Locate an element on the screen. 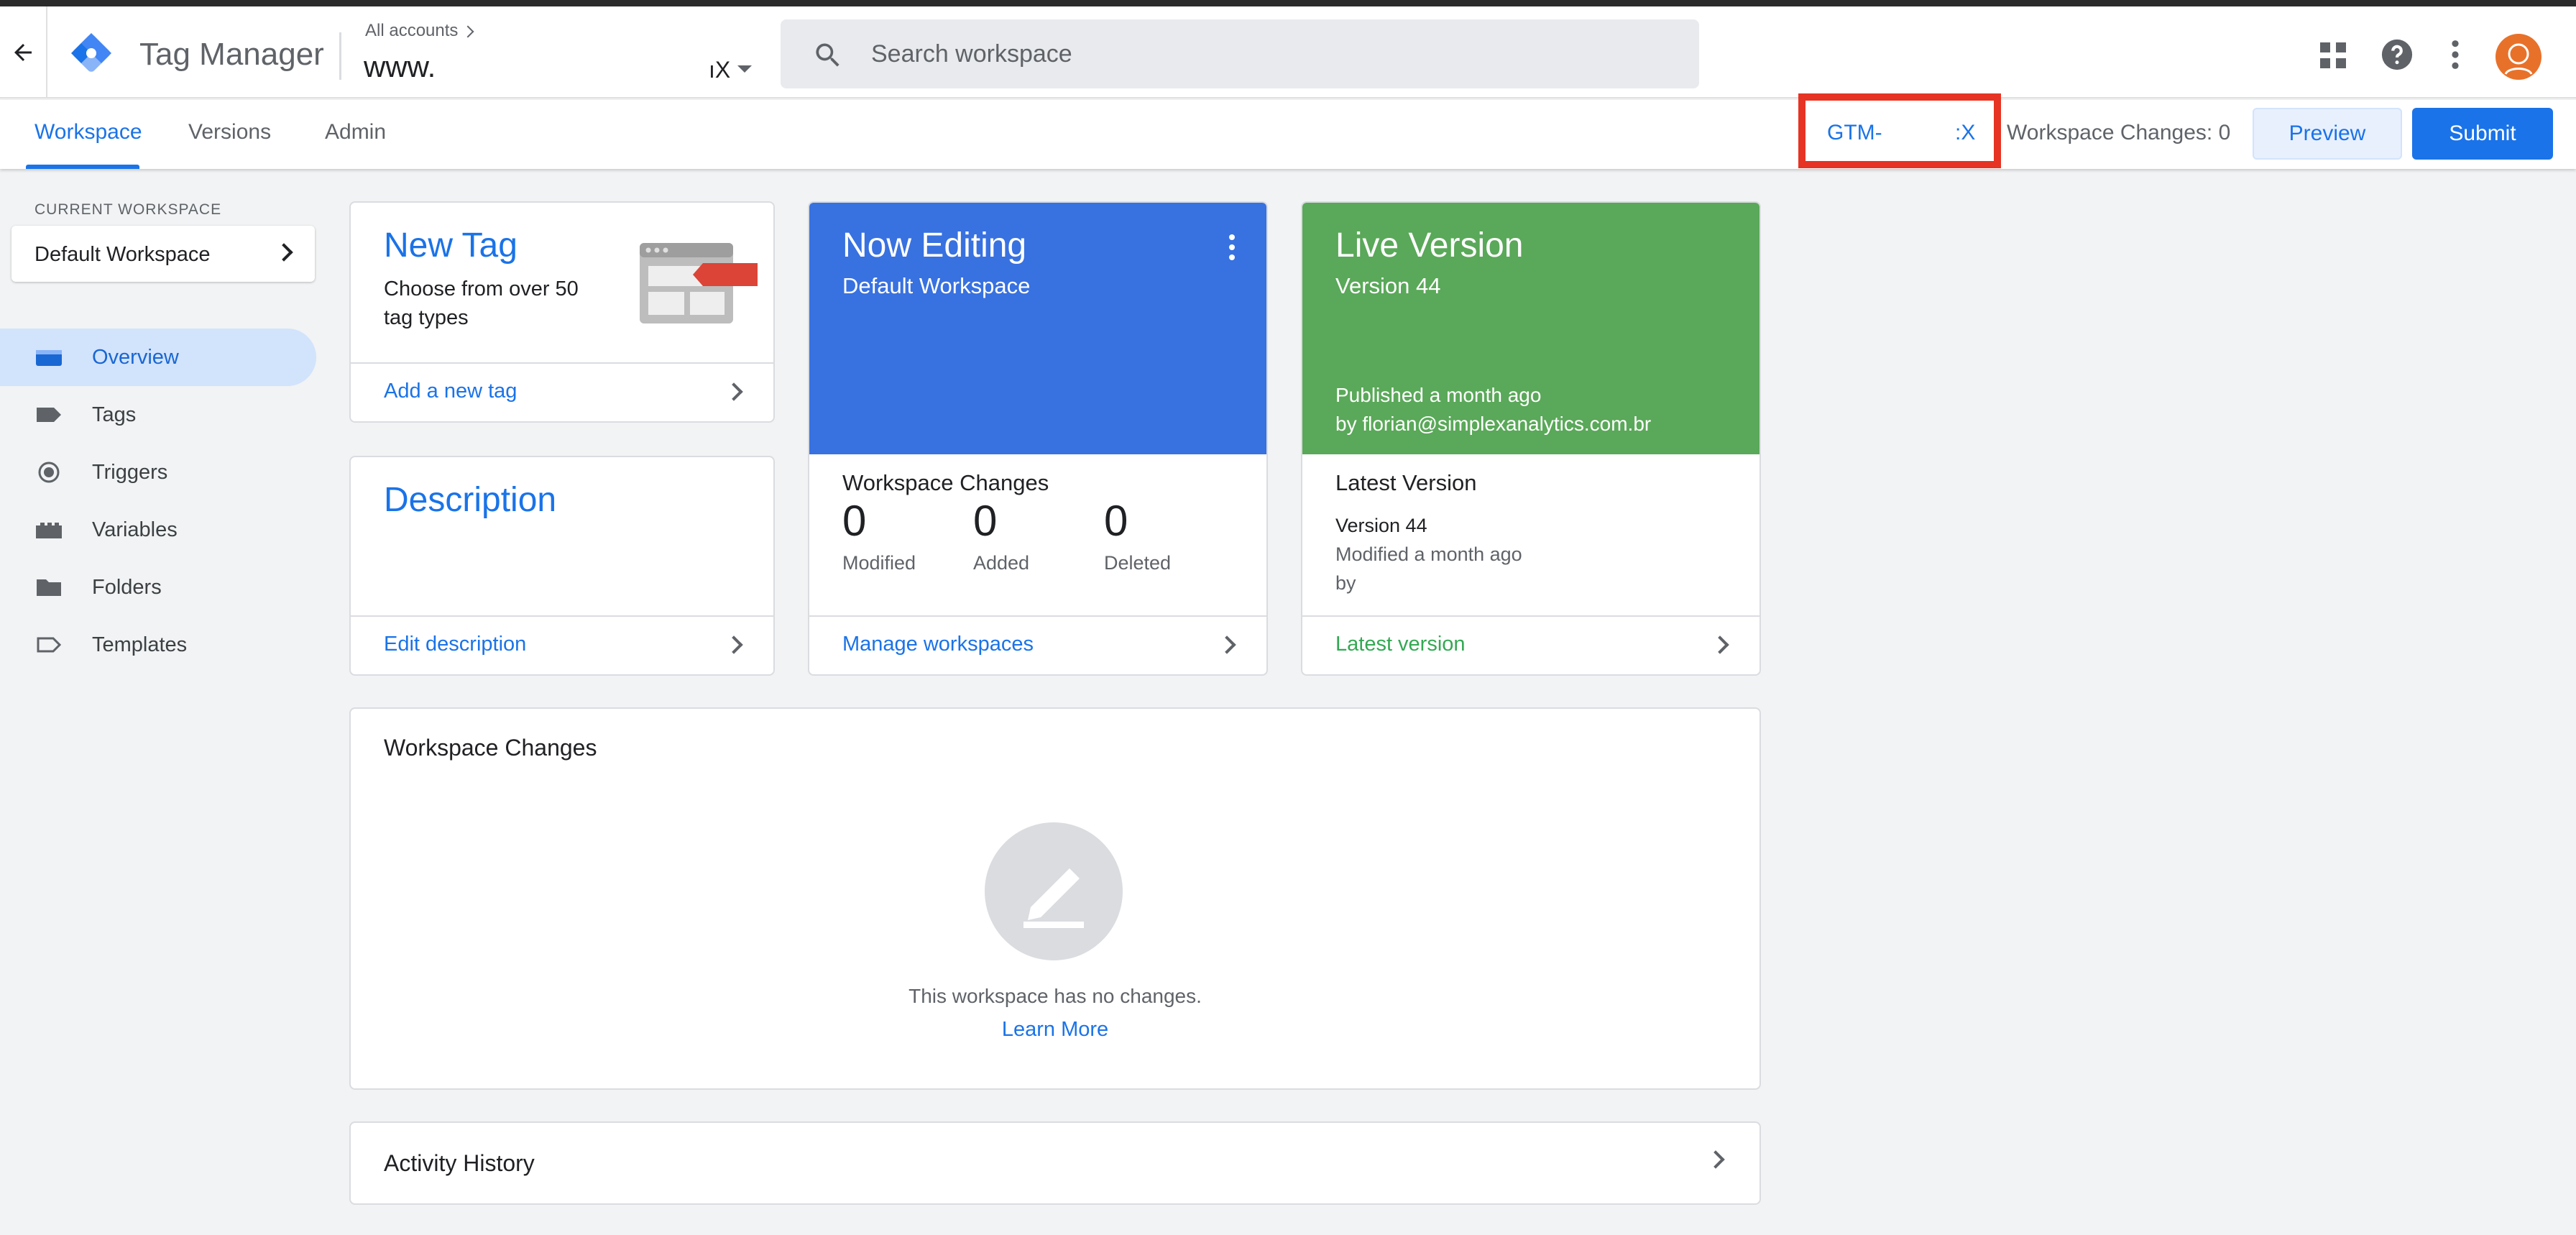 The height and width of the screenshot is (1235, 2576). help-icon is located at coordinates (2397, 54).